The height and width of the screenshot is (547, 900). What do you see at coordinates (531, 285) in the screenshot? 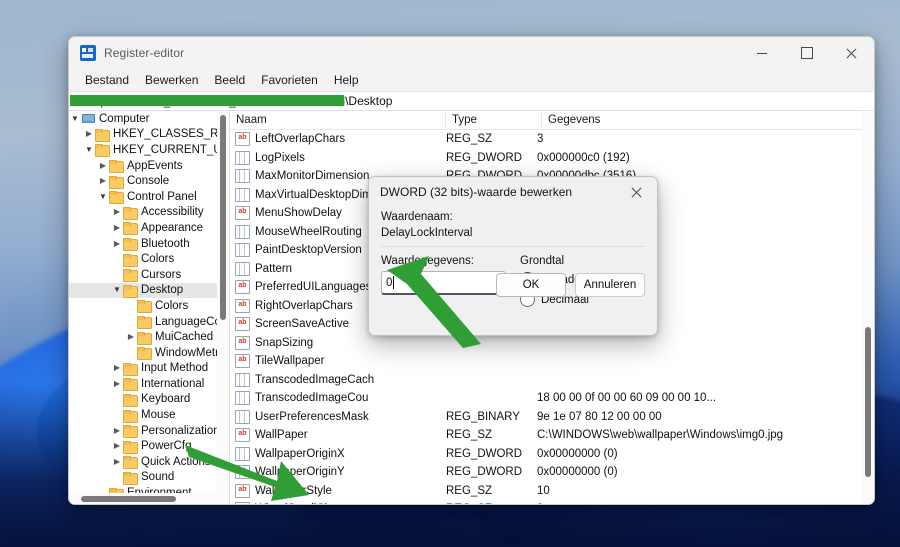
I see `ok-button: OK` at bounding box center [531, 285].